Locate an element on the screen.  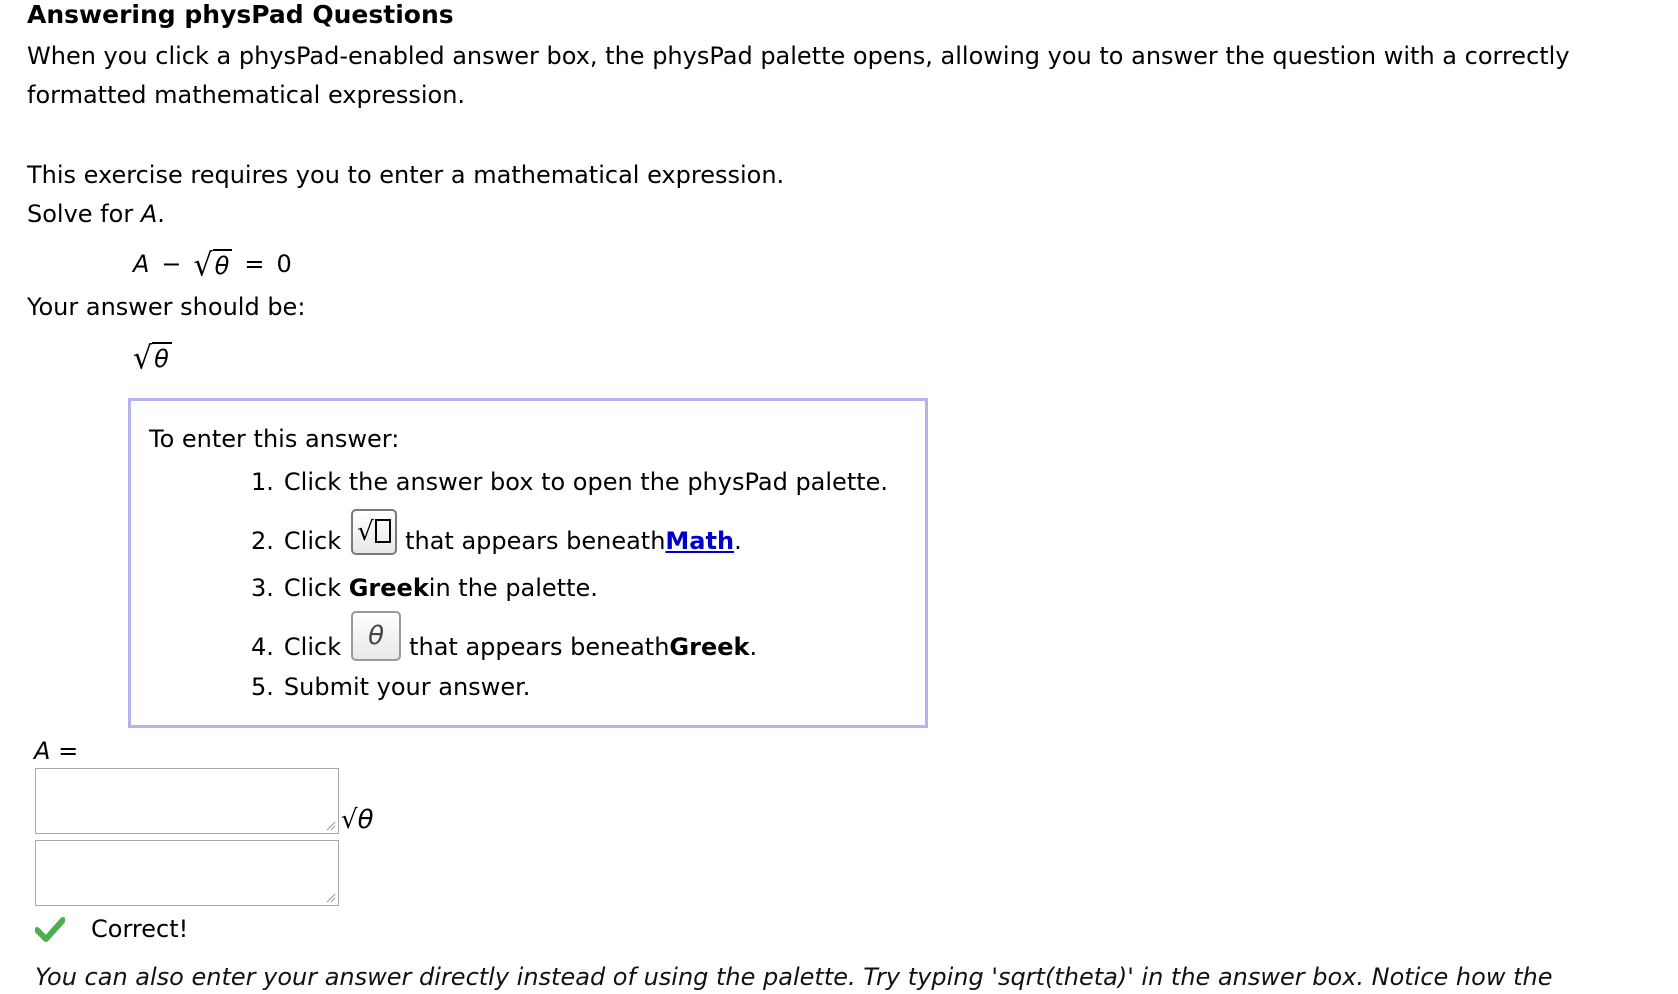
equation-equals: = is located at coordinates (254, 264).